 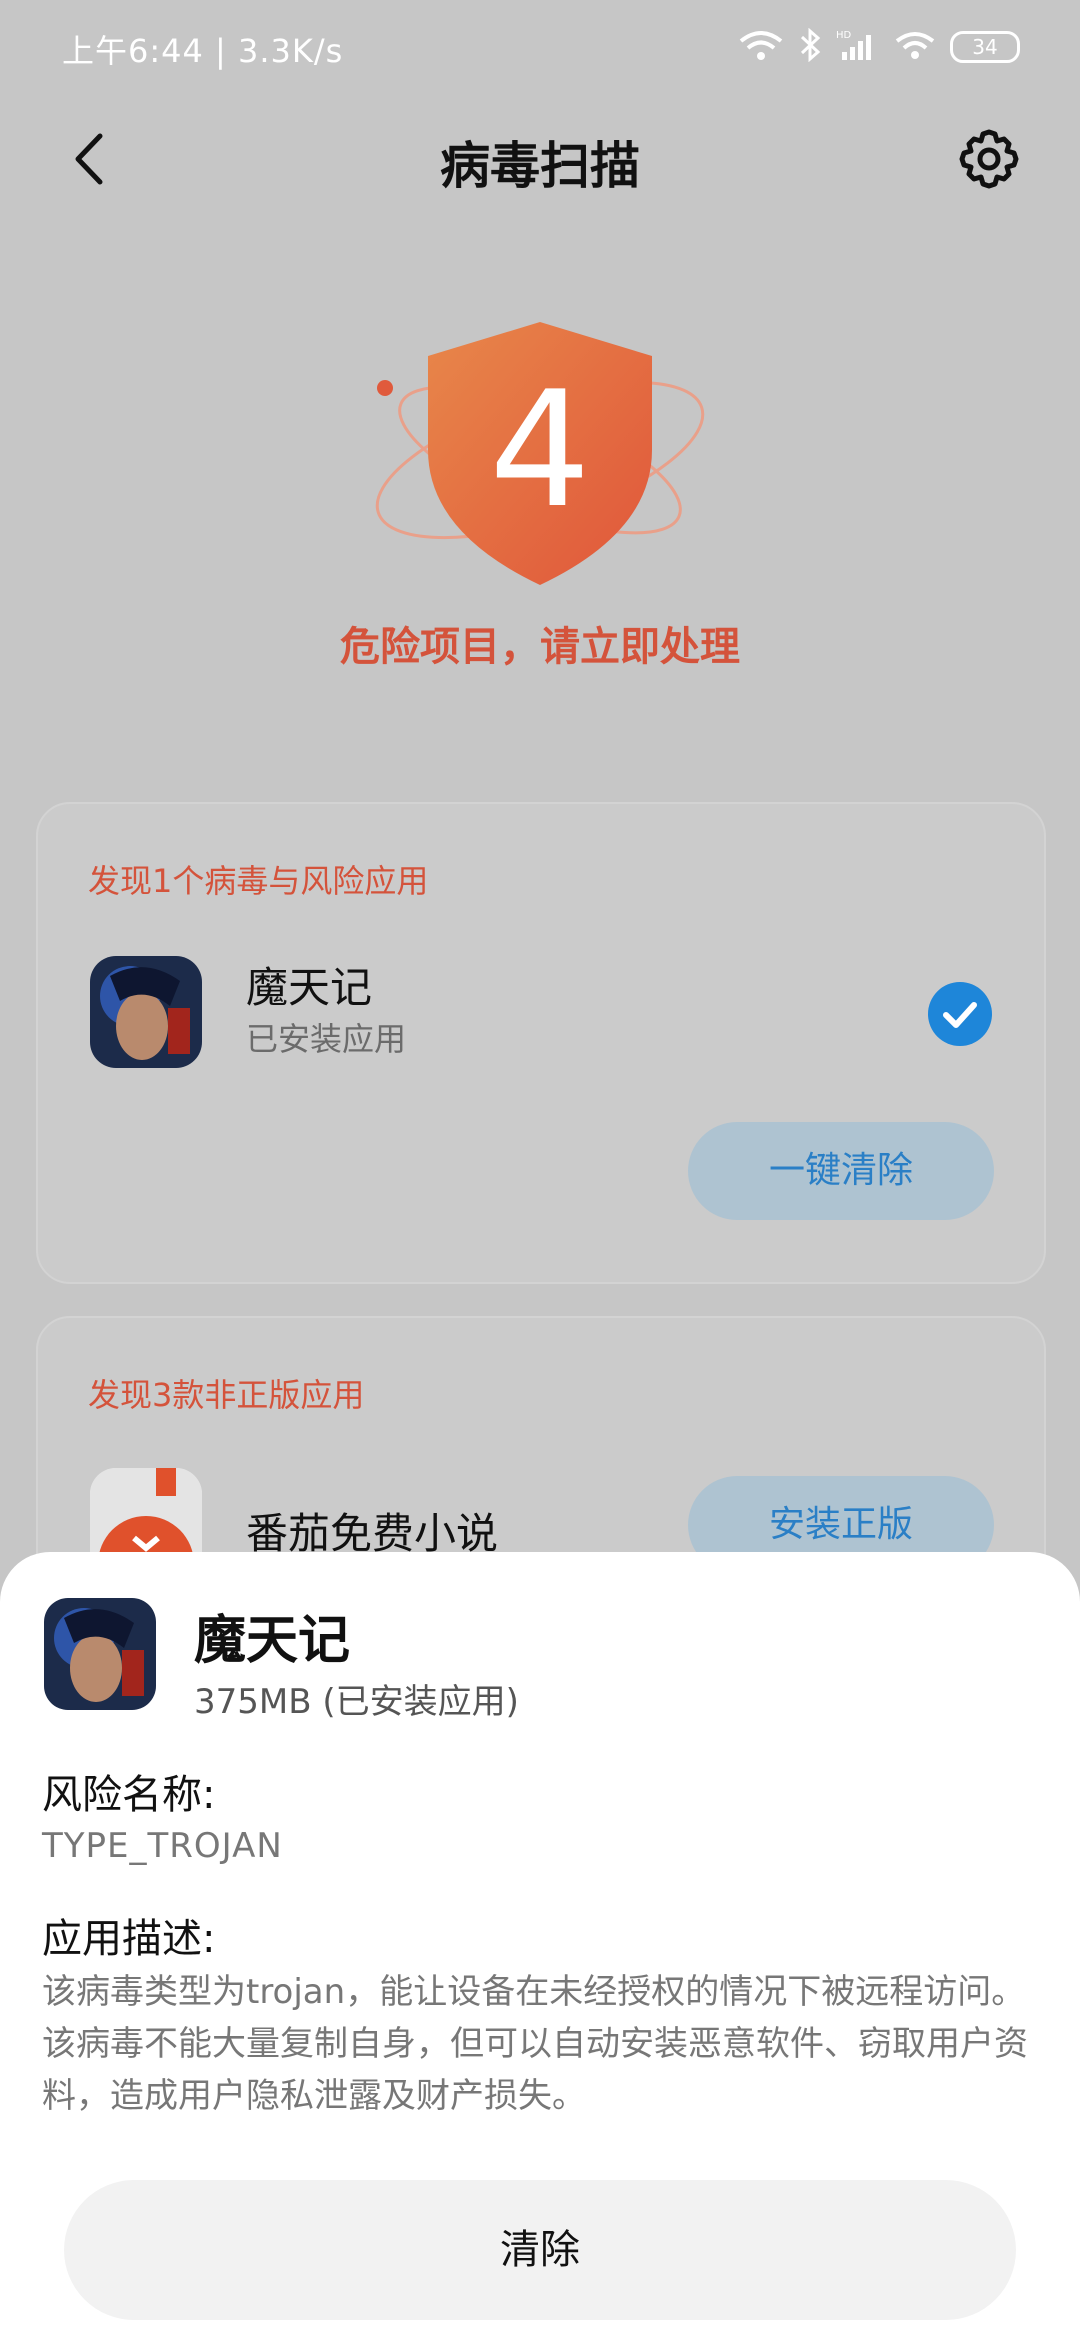 I want to click on app-status: 已安装应用, so click(x=326, y=1039).